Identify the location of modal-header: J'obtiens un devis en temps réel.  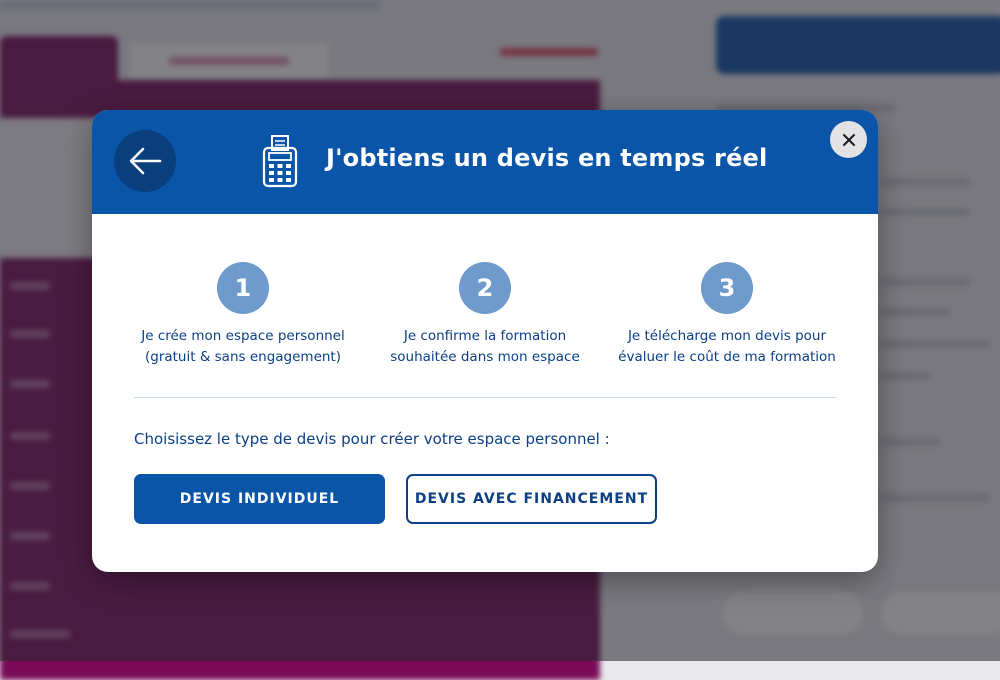
(485, 162).